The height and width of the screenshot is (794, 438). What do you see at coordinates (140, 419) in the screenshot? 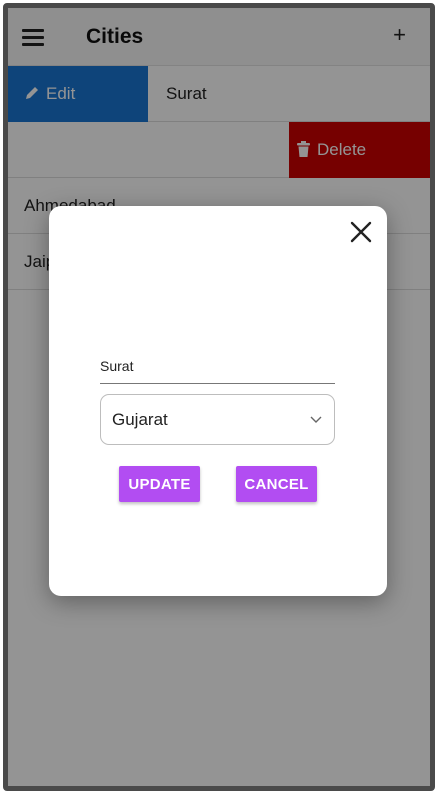
I see `state-select-value: Gujarat` at bounding box center [140, 419].